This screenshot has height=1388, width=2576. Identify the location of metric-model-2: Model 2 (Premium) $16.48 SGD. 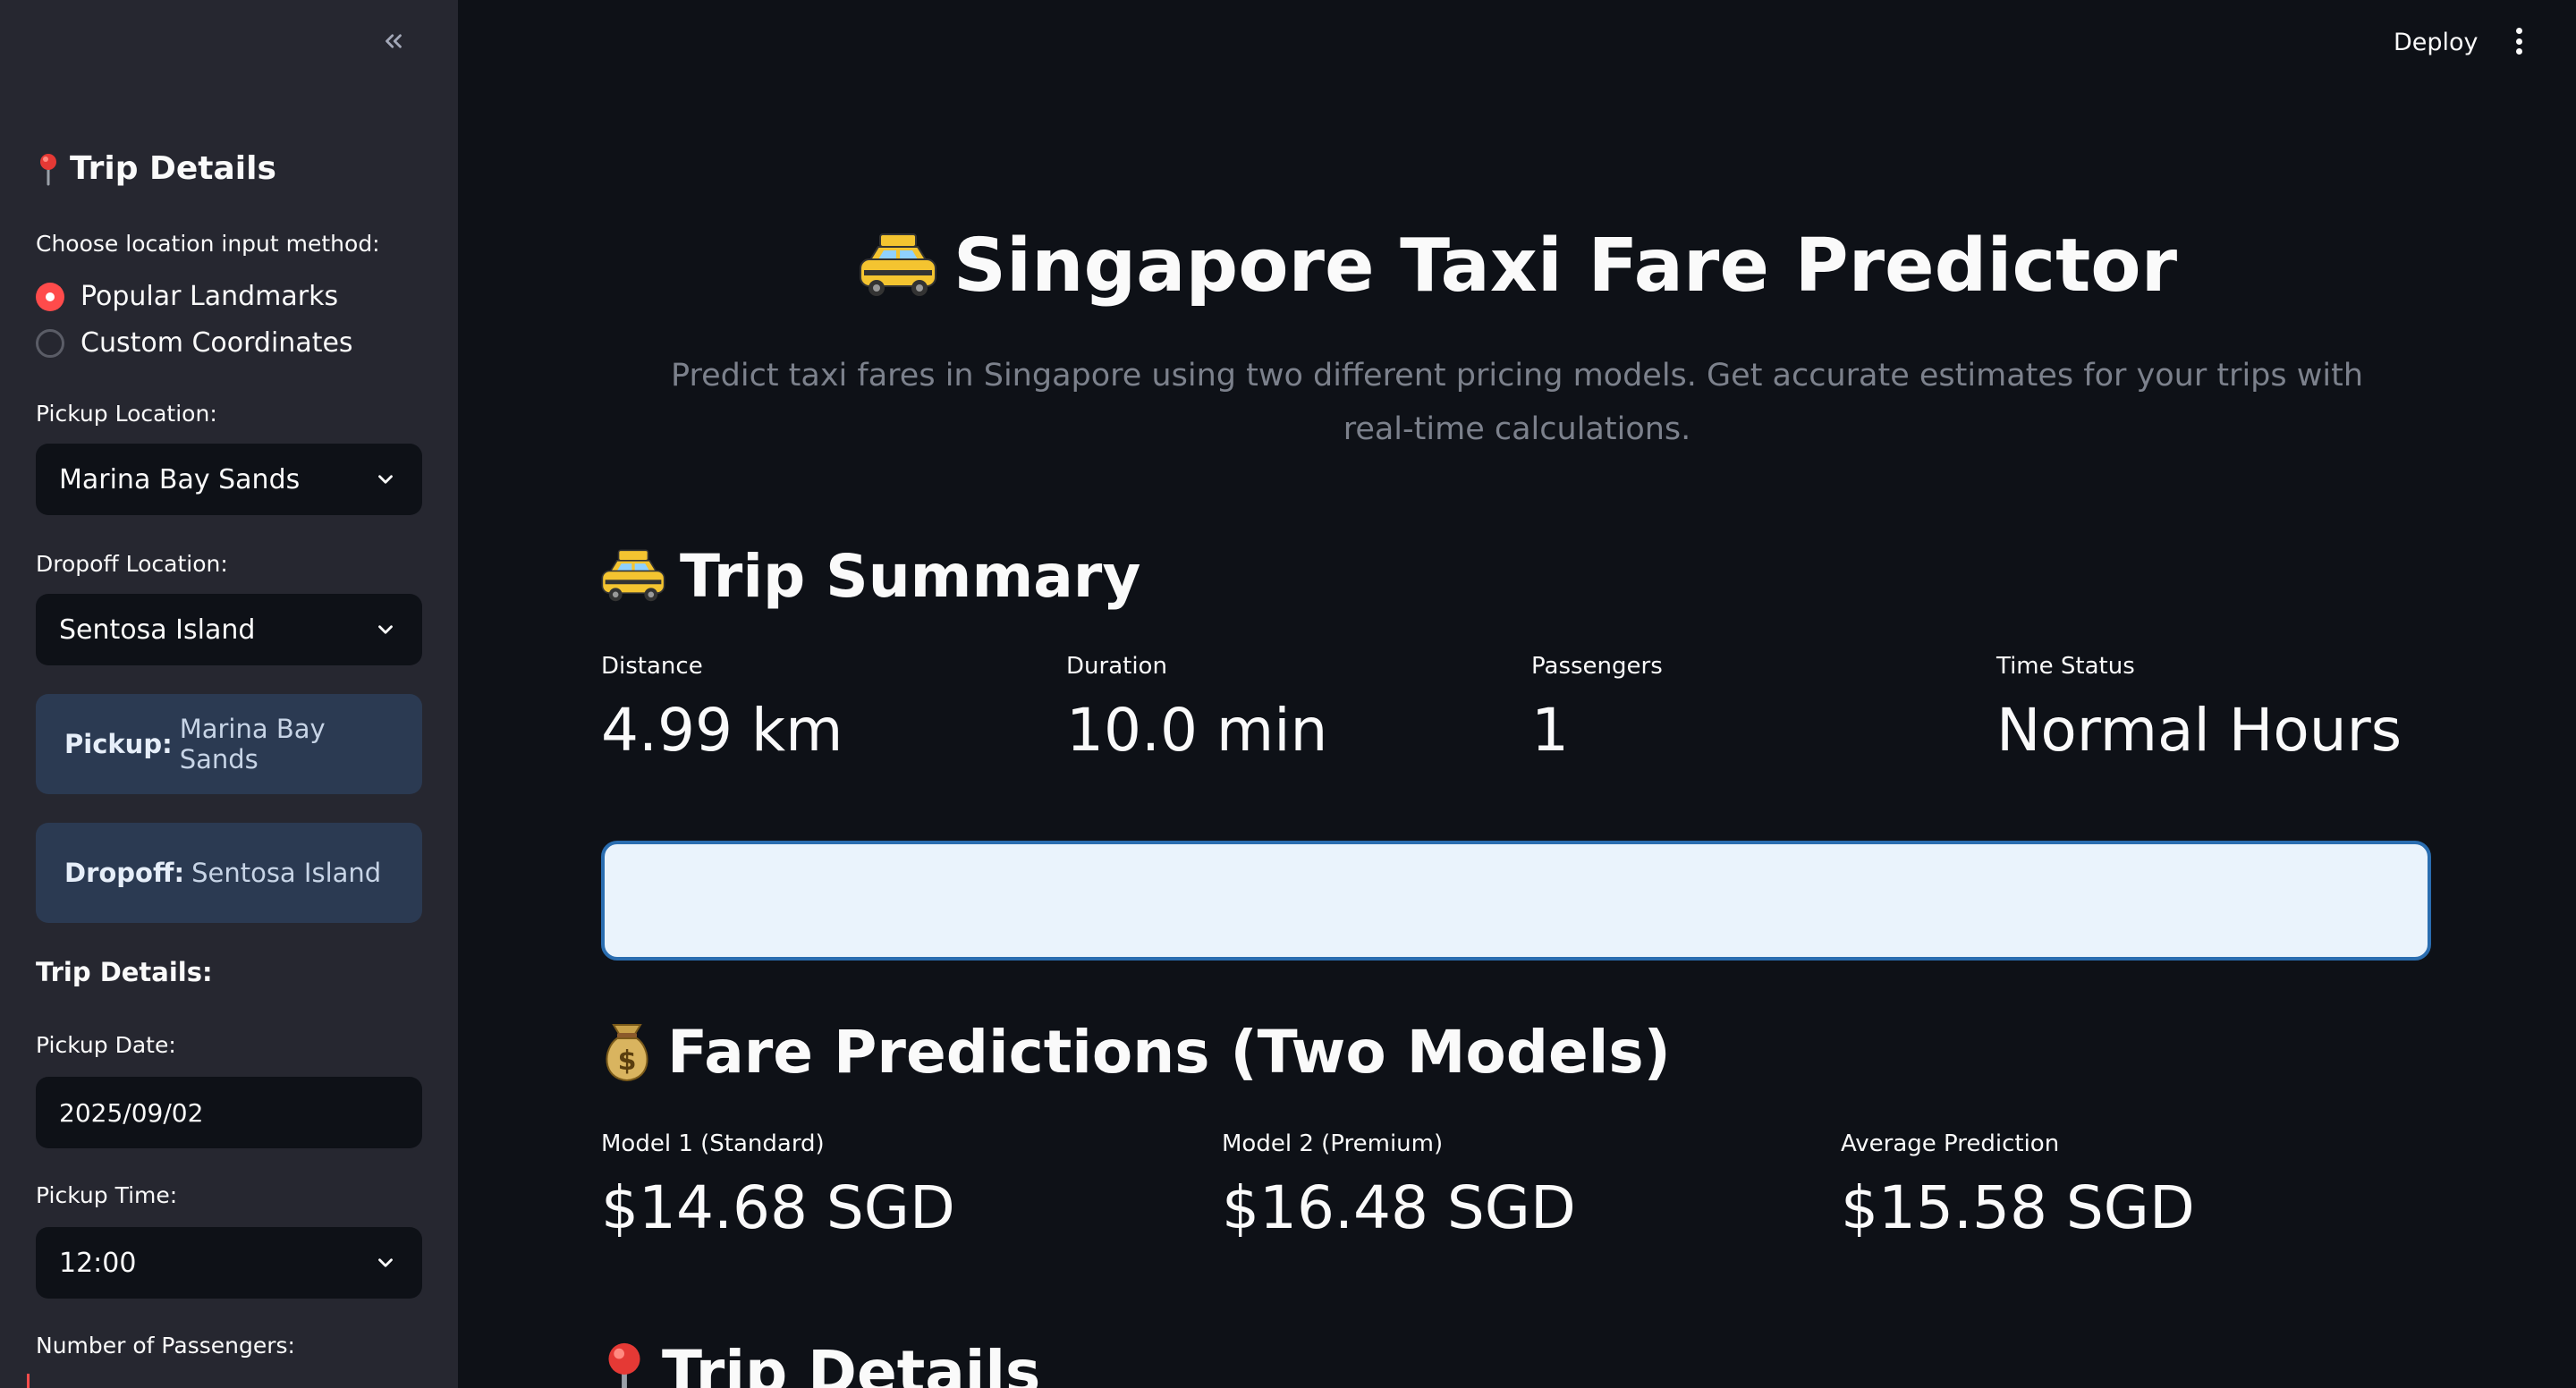
(1399, 1186).